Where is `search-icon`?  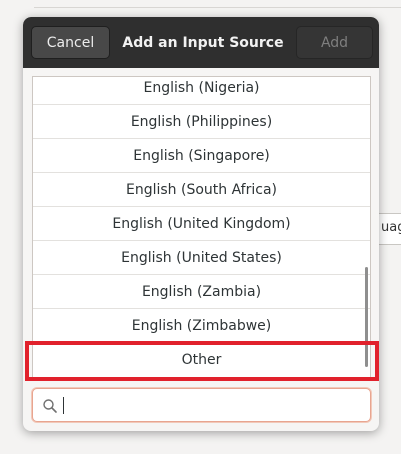
search-icon is located at coordinates (50, 406).